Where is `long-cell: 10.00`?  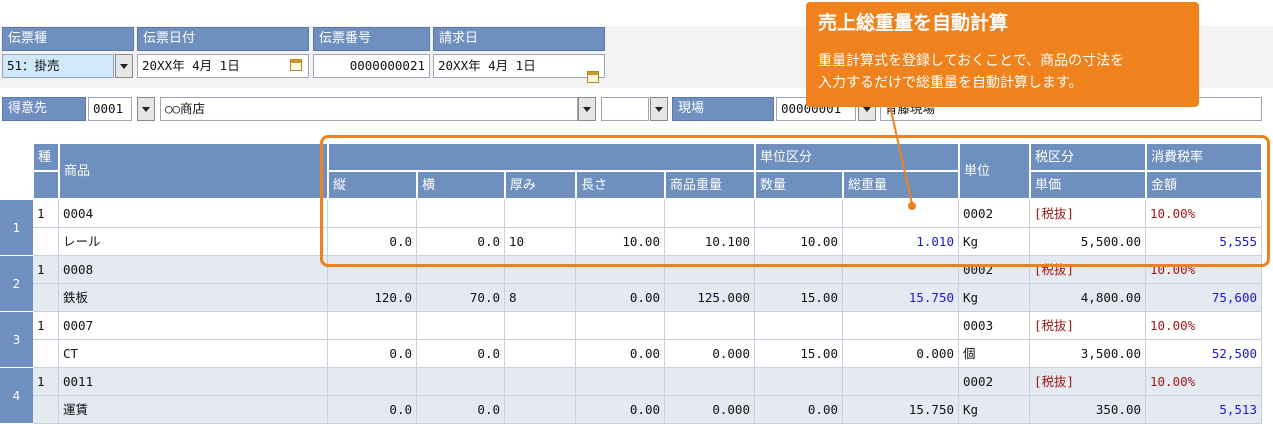
long-cell: 10.00 is located at coordinates (620, 242).